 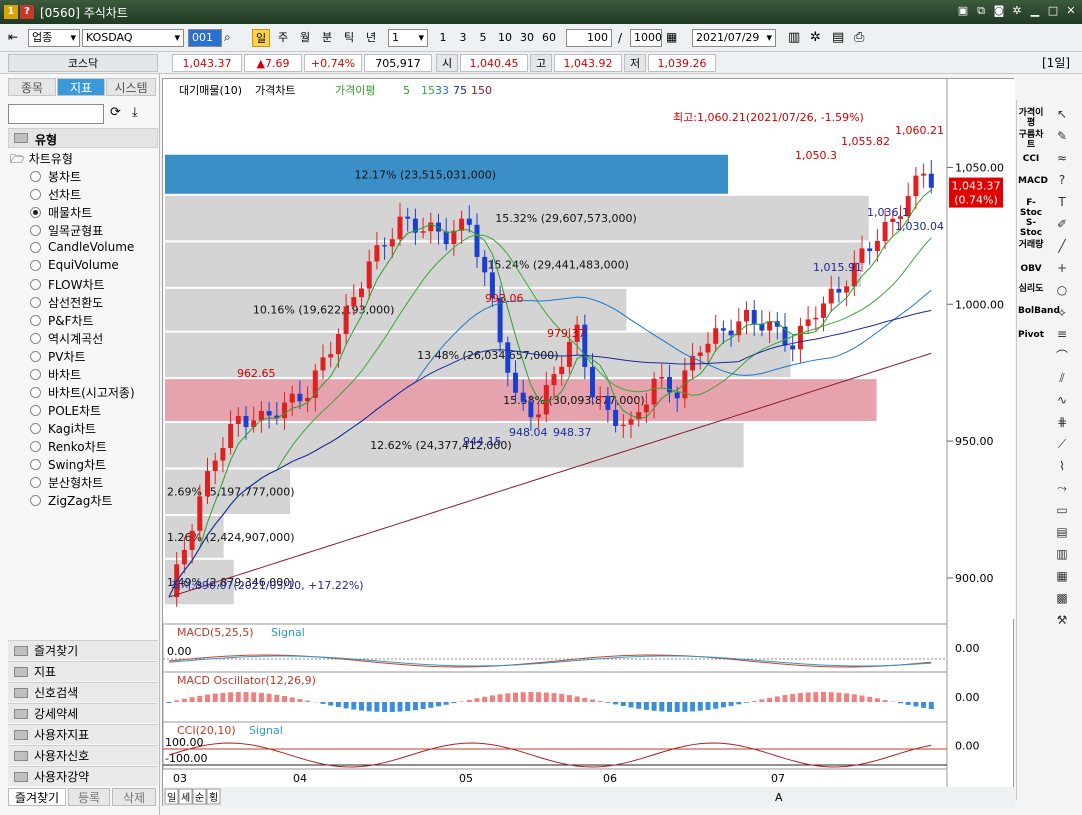 What do you see at coordinates (65, 410) in the screenshot?
I see `chart-type-item: POLE차트` at bounding box center [65, 410].